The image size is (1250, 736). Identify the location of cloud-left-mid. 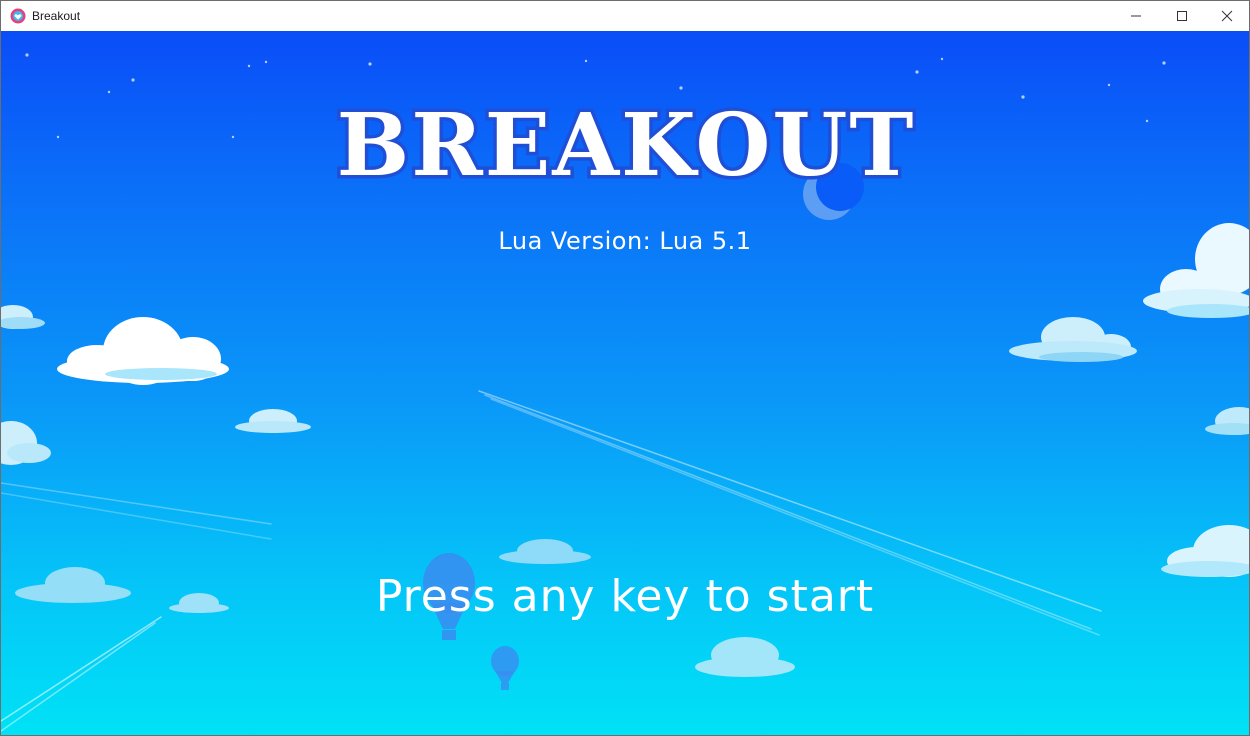
(26, 443).